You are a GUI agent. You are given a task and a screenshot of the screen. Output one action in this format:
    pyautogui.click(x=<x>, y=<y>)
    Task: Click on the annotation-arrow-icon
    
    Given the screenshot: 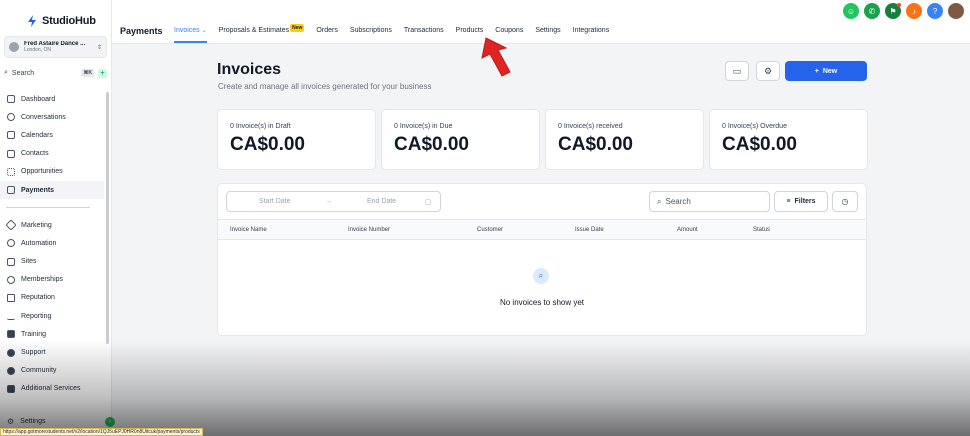 What is the action you would take?
    pyautogui.click(x=496, y=57)
    